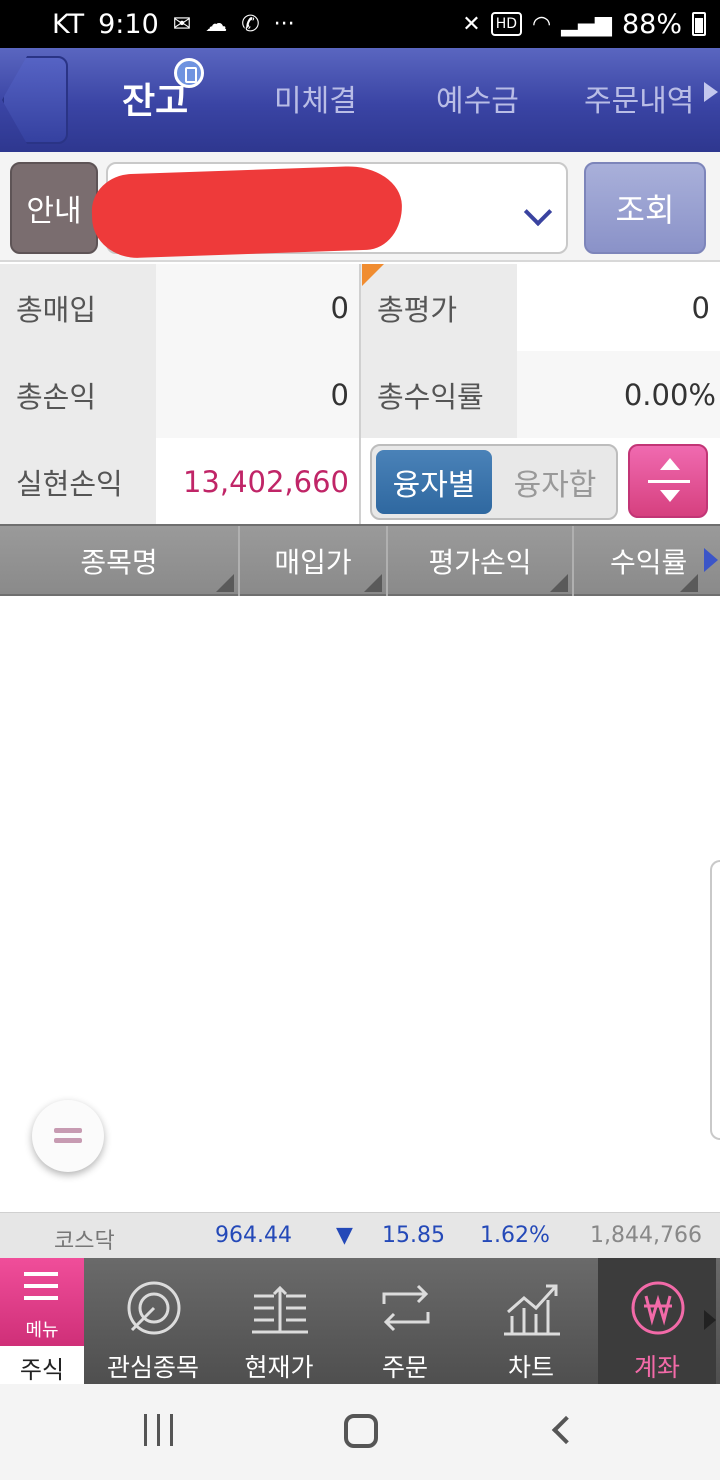 The width and height of the screenshot is (720, 1480). What do you see at coordinates (566, 1430) in the screenshot?
I see `system-back-button` at bounding box center [566, 1430].